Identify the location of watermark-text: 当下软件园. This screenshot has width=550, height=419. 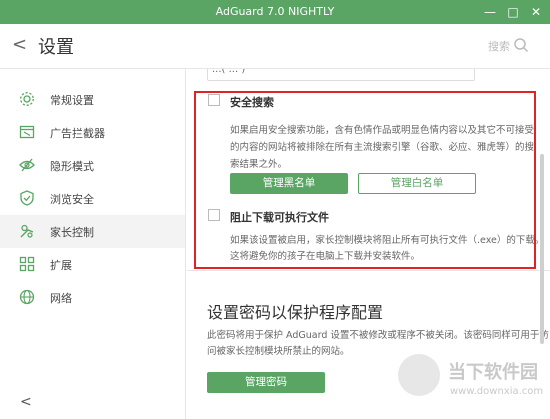
(493, 372).